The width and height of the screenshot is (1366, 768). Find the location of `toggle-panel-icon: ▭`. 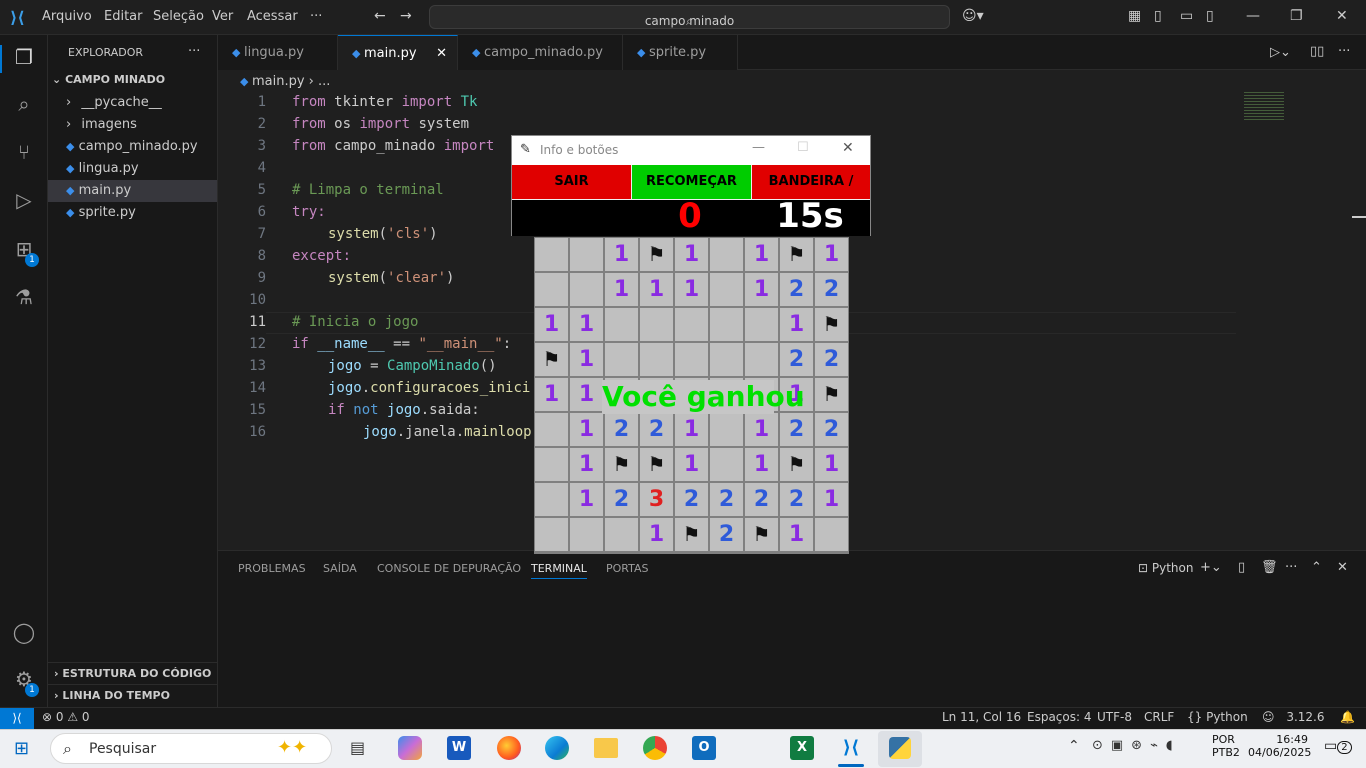

toggle-panel-icon: ▭ is located at coordinates (1186, 16).